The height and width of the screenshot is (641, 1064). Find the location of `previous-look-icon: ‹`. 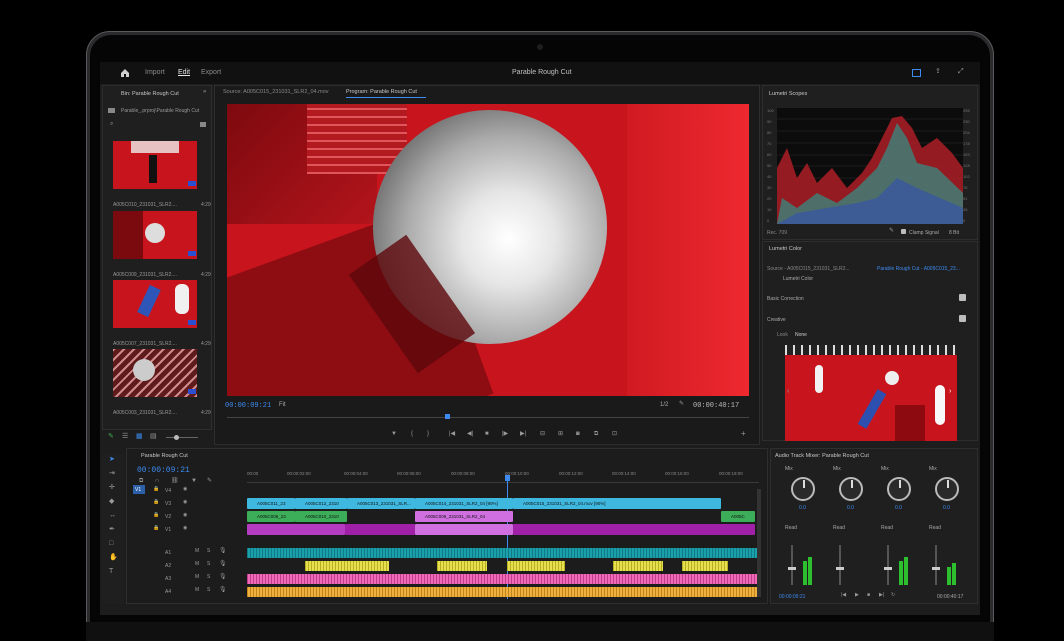

previous-look-icon: ‹ is located at coordinates (788, 391).